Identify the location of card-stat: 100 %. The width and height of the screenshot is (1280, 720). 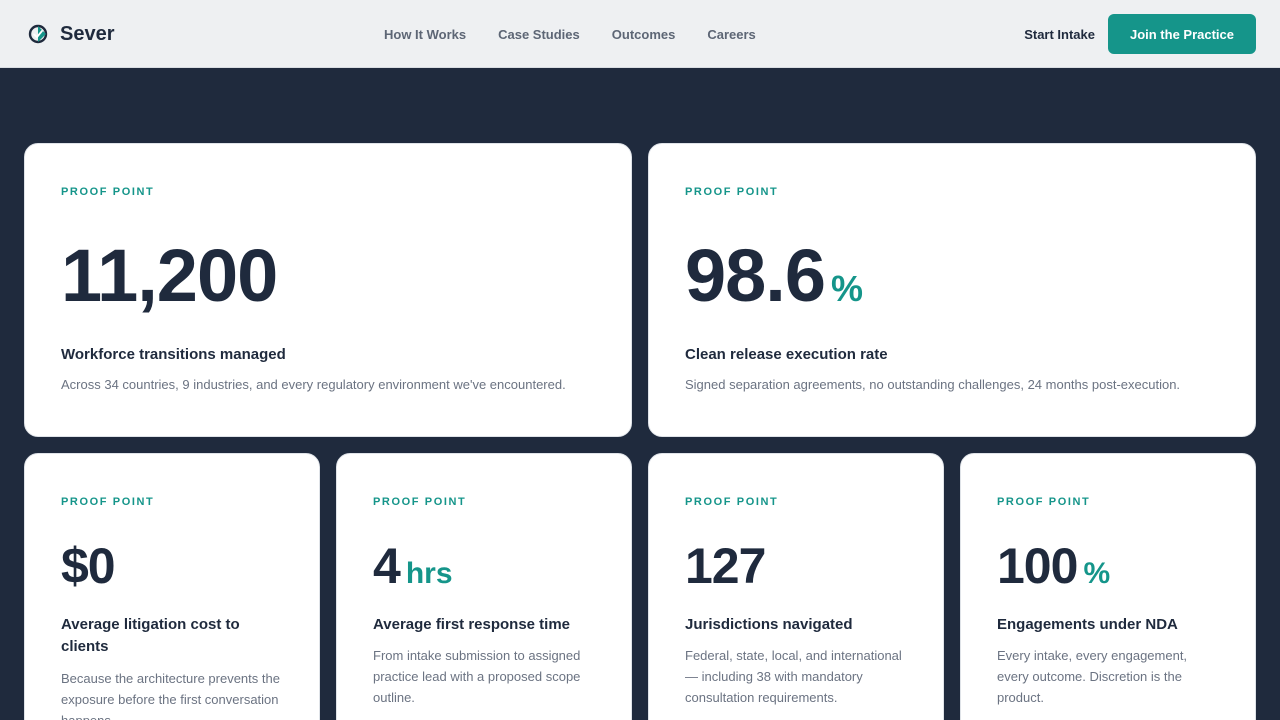
(1053, 566).